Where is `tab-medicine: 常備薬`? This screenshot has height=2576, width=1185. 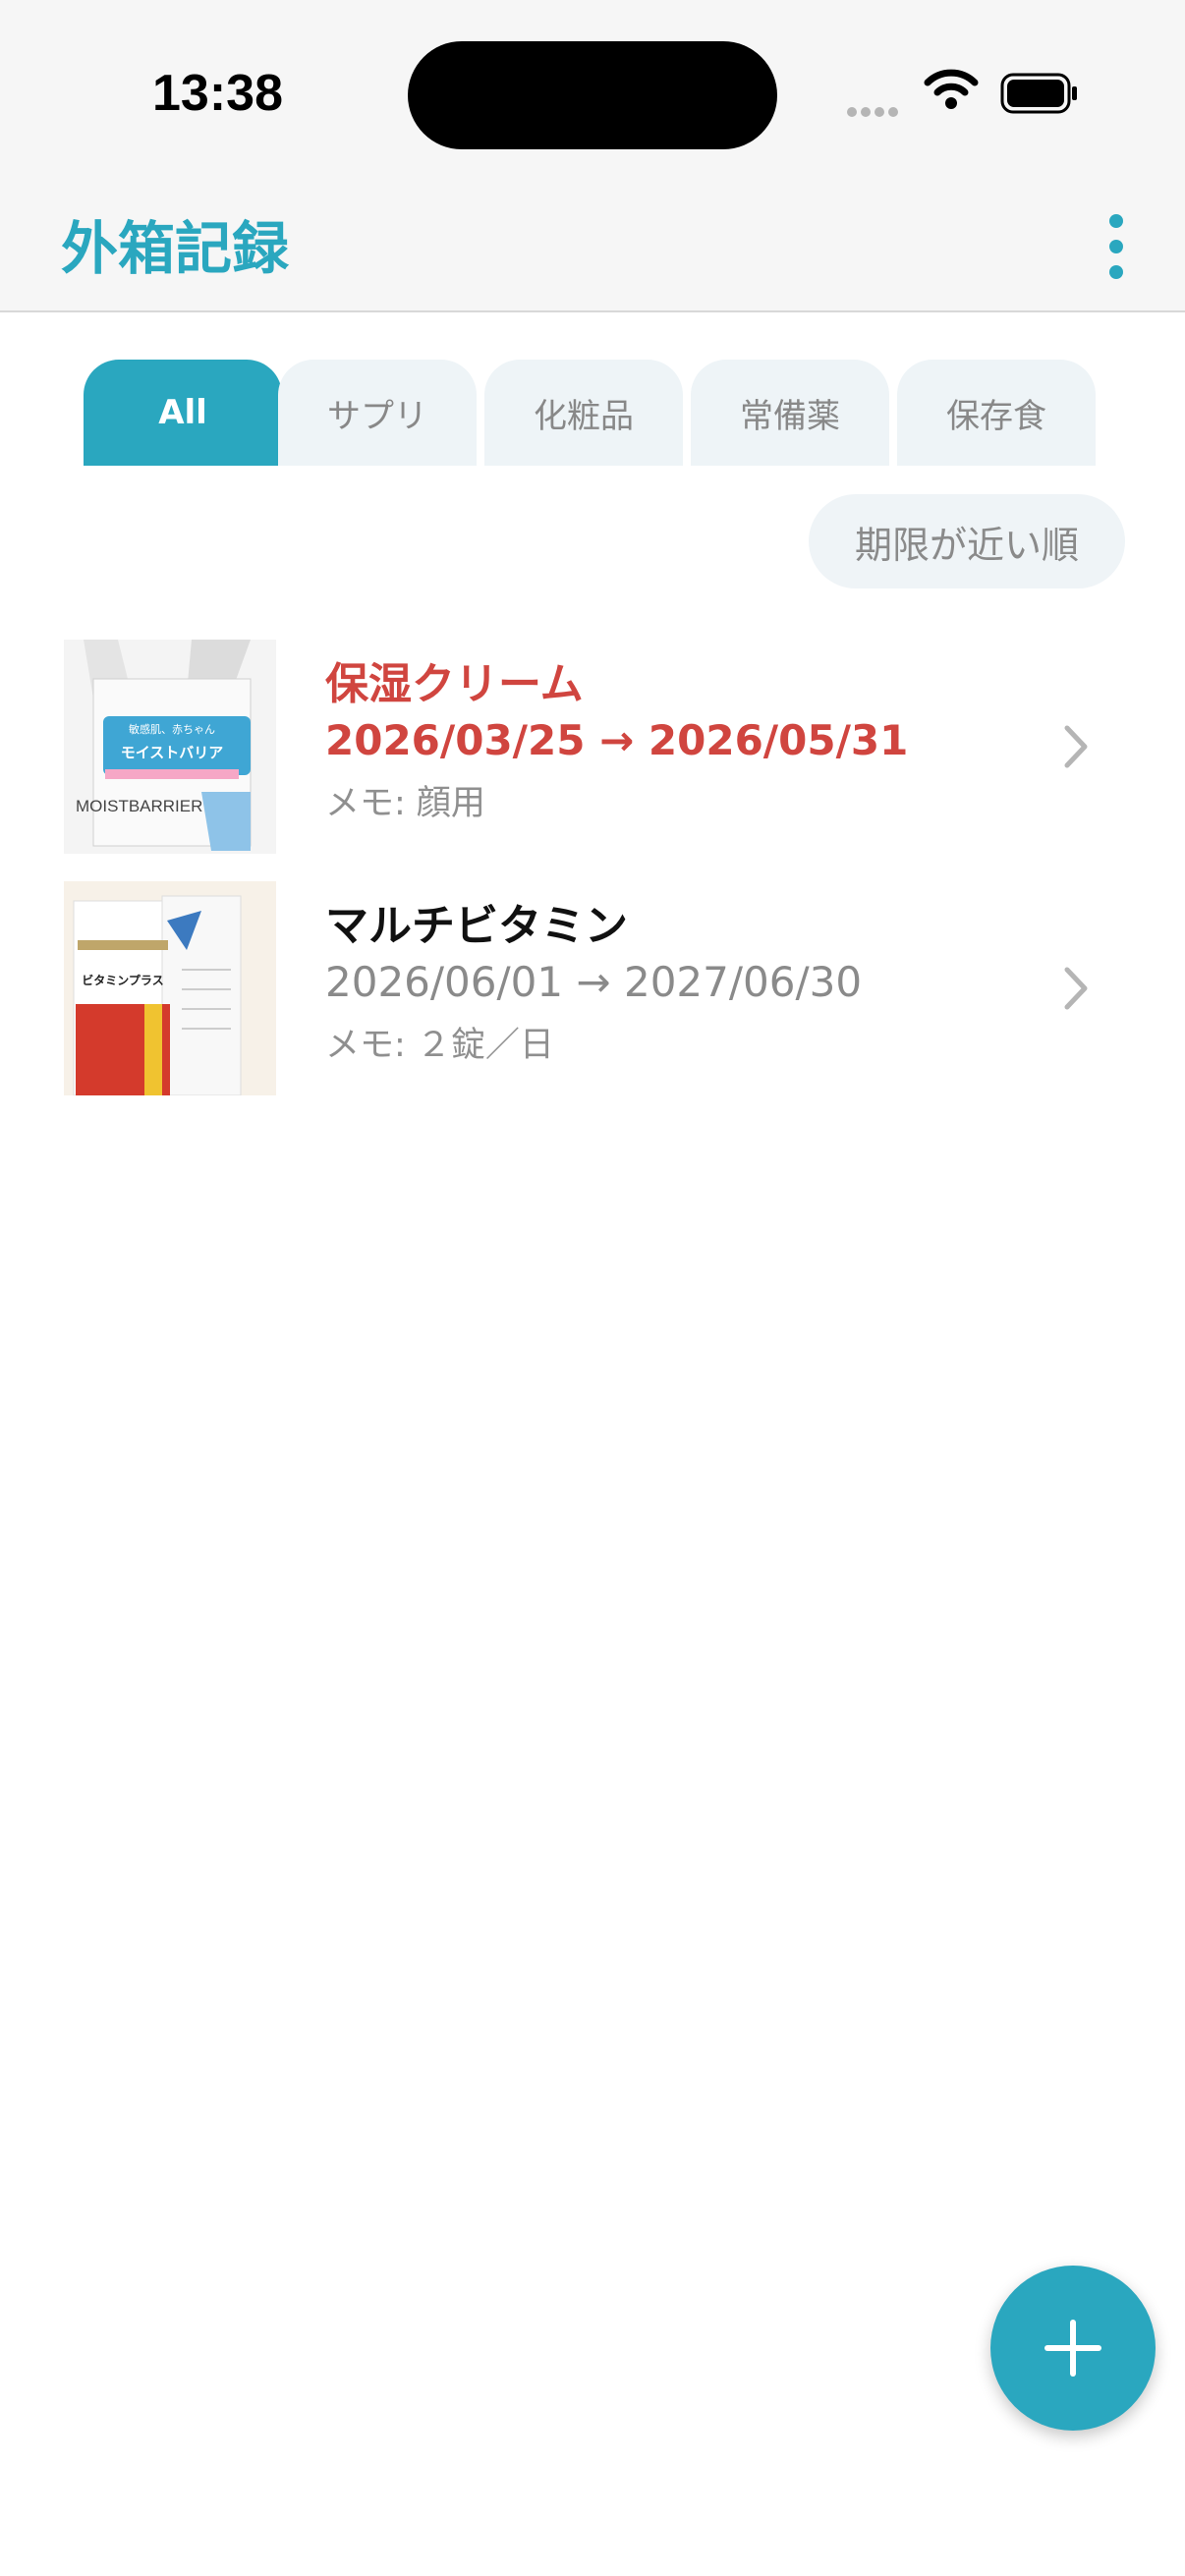 tab-medicine: 常備薬 is located at coordinates (790, 413).